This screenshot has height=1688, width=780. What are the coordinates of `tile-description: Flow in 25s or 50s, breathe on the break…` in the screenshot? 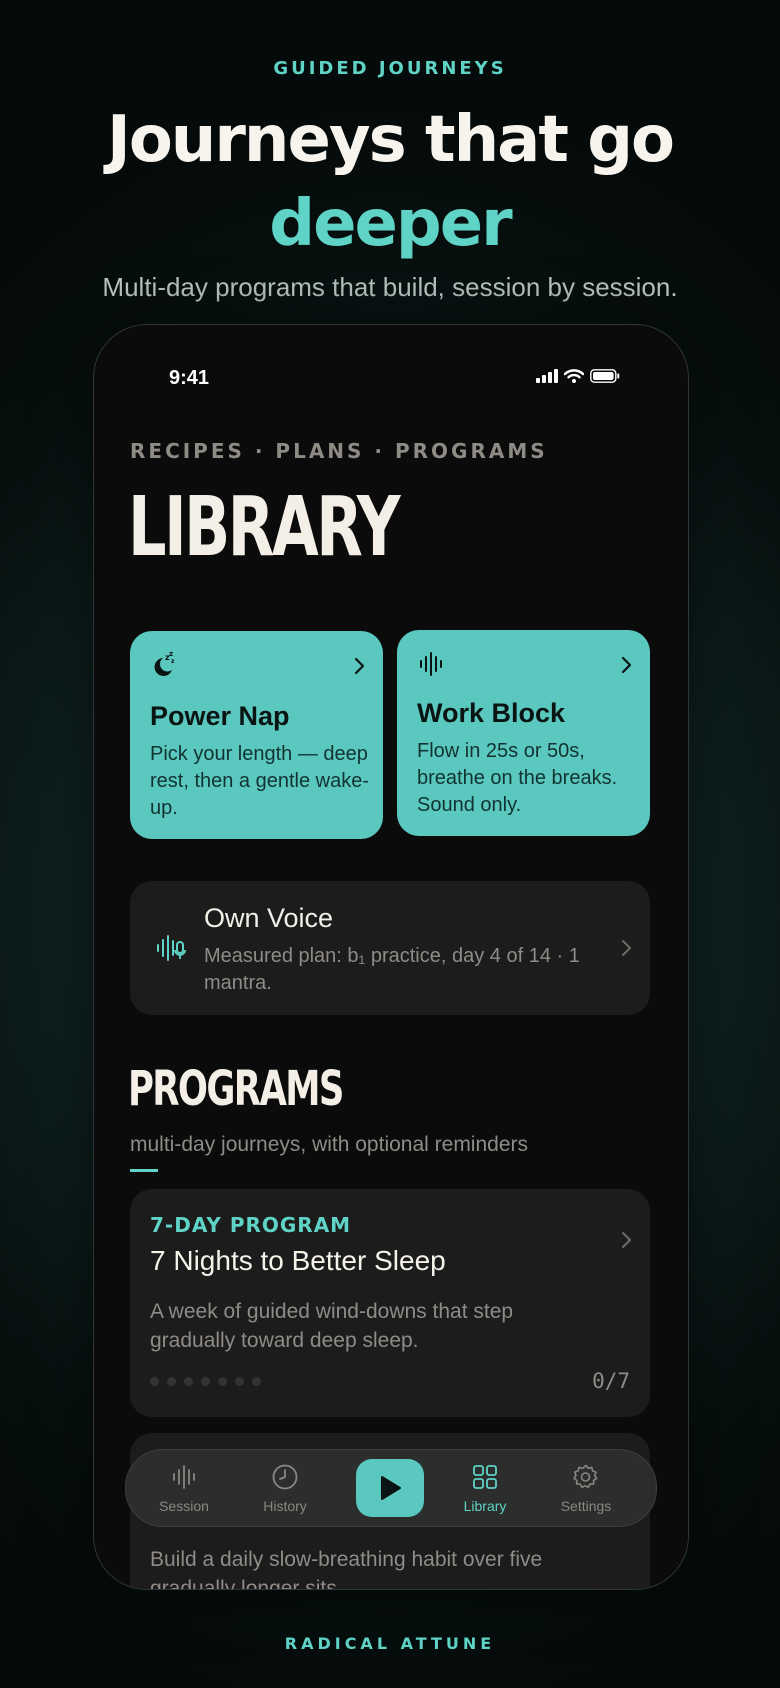 It's located at (517, 778).